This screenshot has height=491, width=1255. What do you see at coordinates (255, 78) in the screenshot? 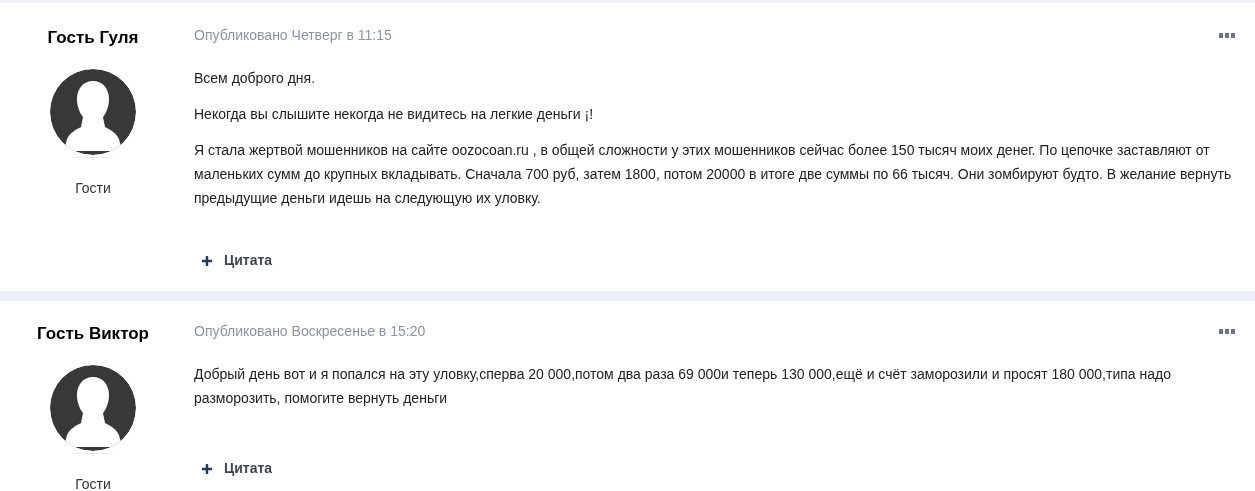
I see `post-paragraph: Всем доброго дня.` at bounding box center [255, 78].